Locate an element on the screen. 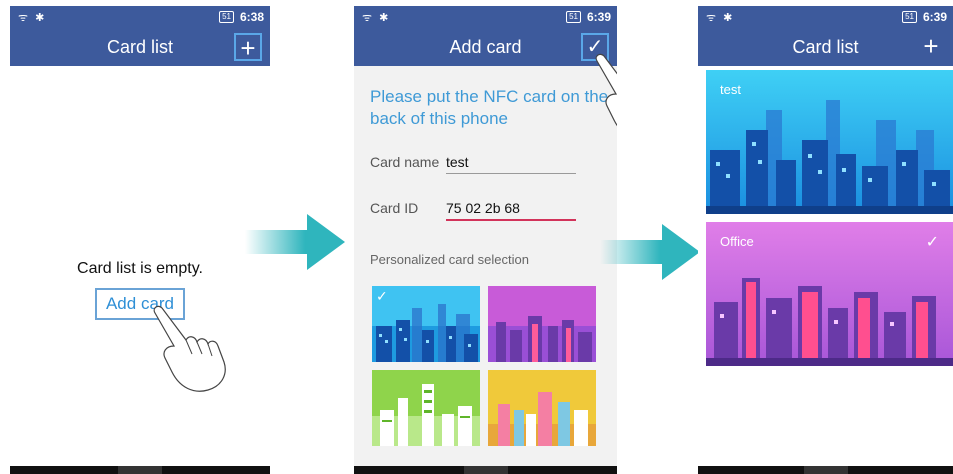 The image size is (953, 474). card-style-yellow is located at coordinates (542, 408).